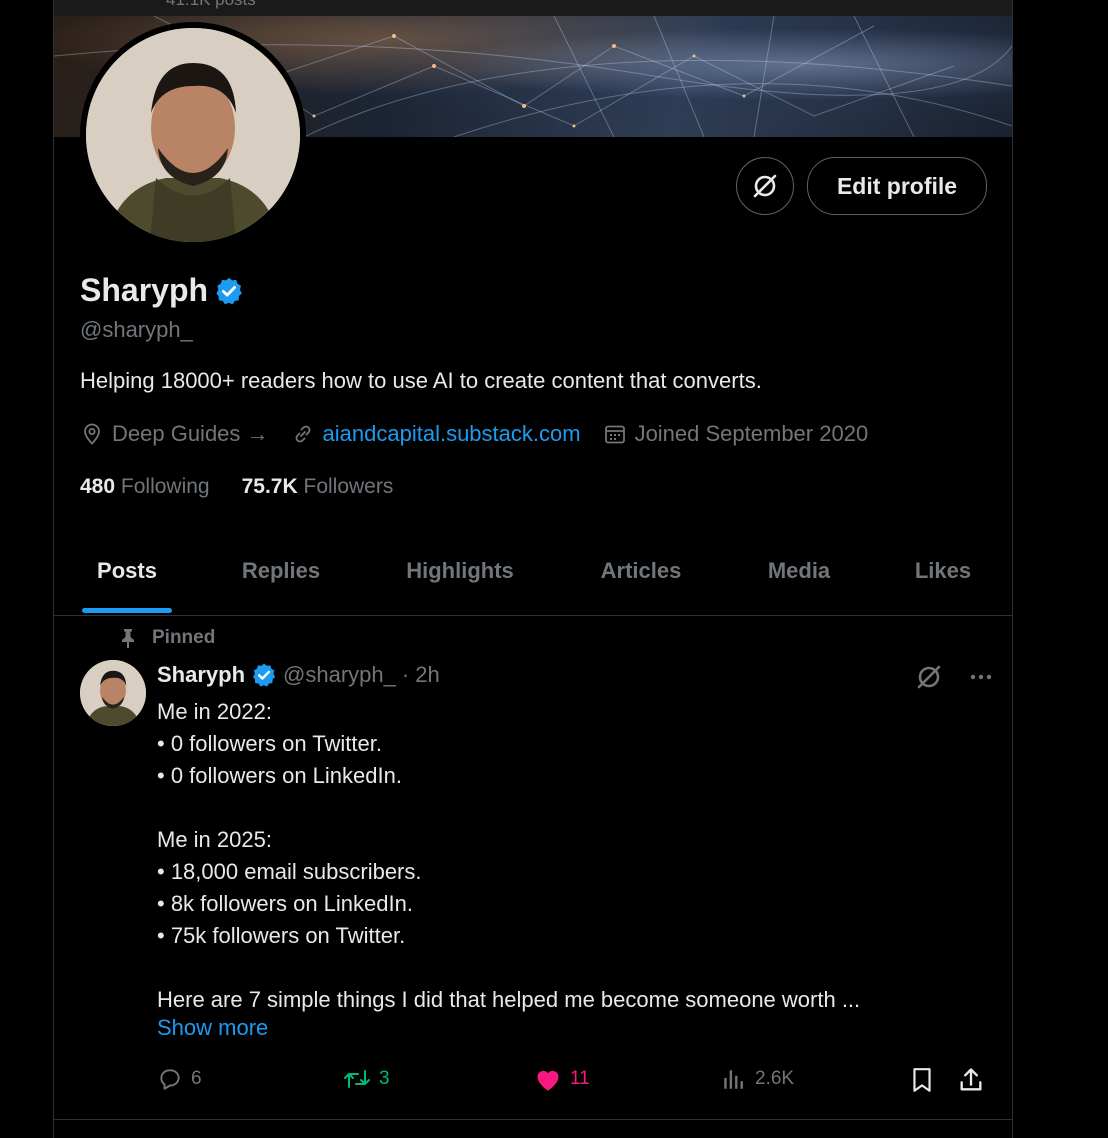  I want to click on grok-button, so click(765, 186).